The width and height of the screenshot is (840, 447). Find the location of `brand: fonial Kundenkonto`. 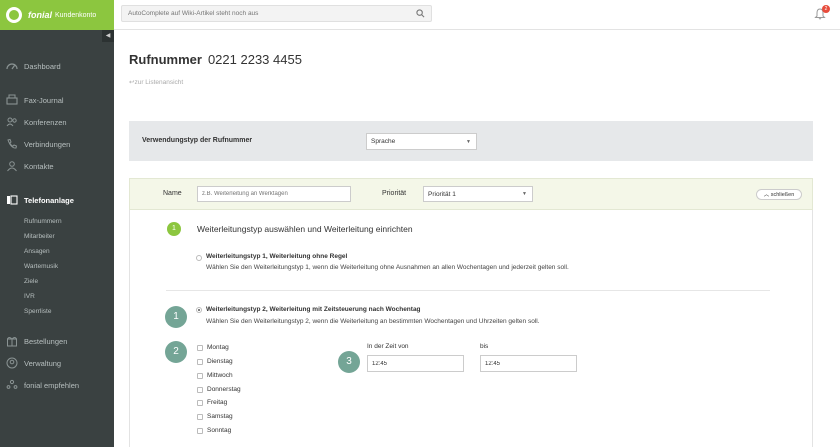

brand: fonial Kundenkonto is located at coordinates (57, 15).